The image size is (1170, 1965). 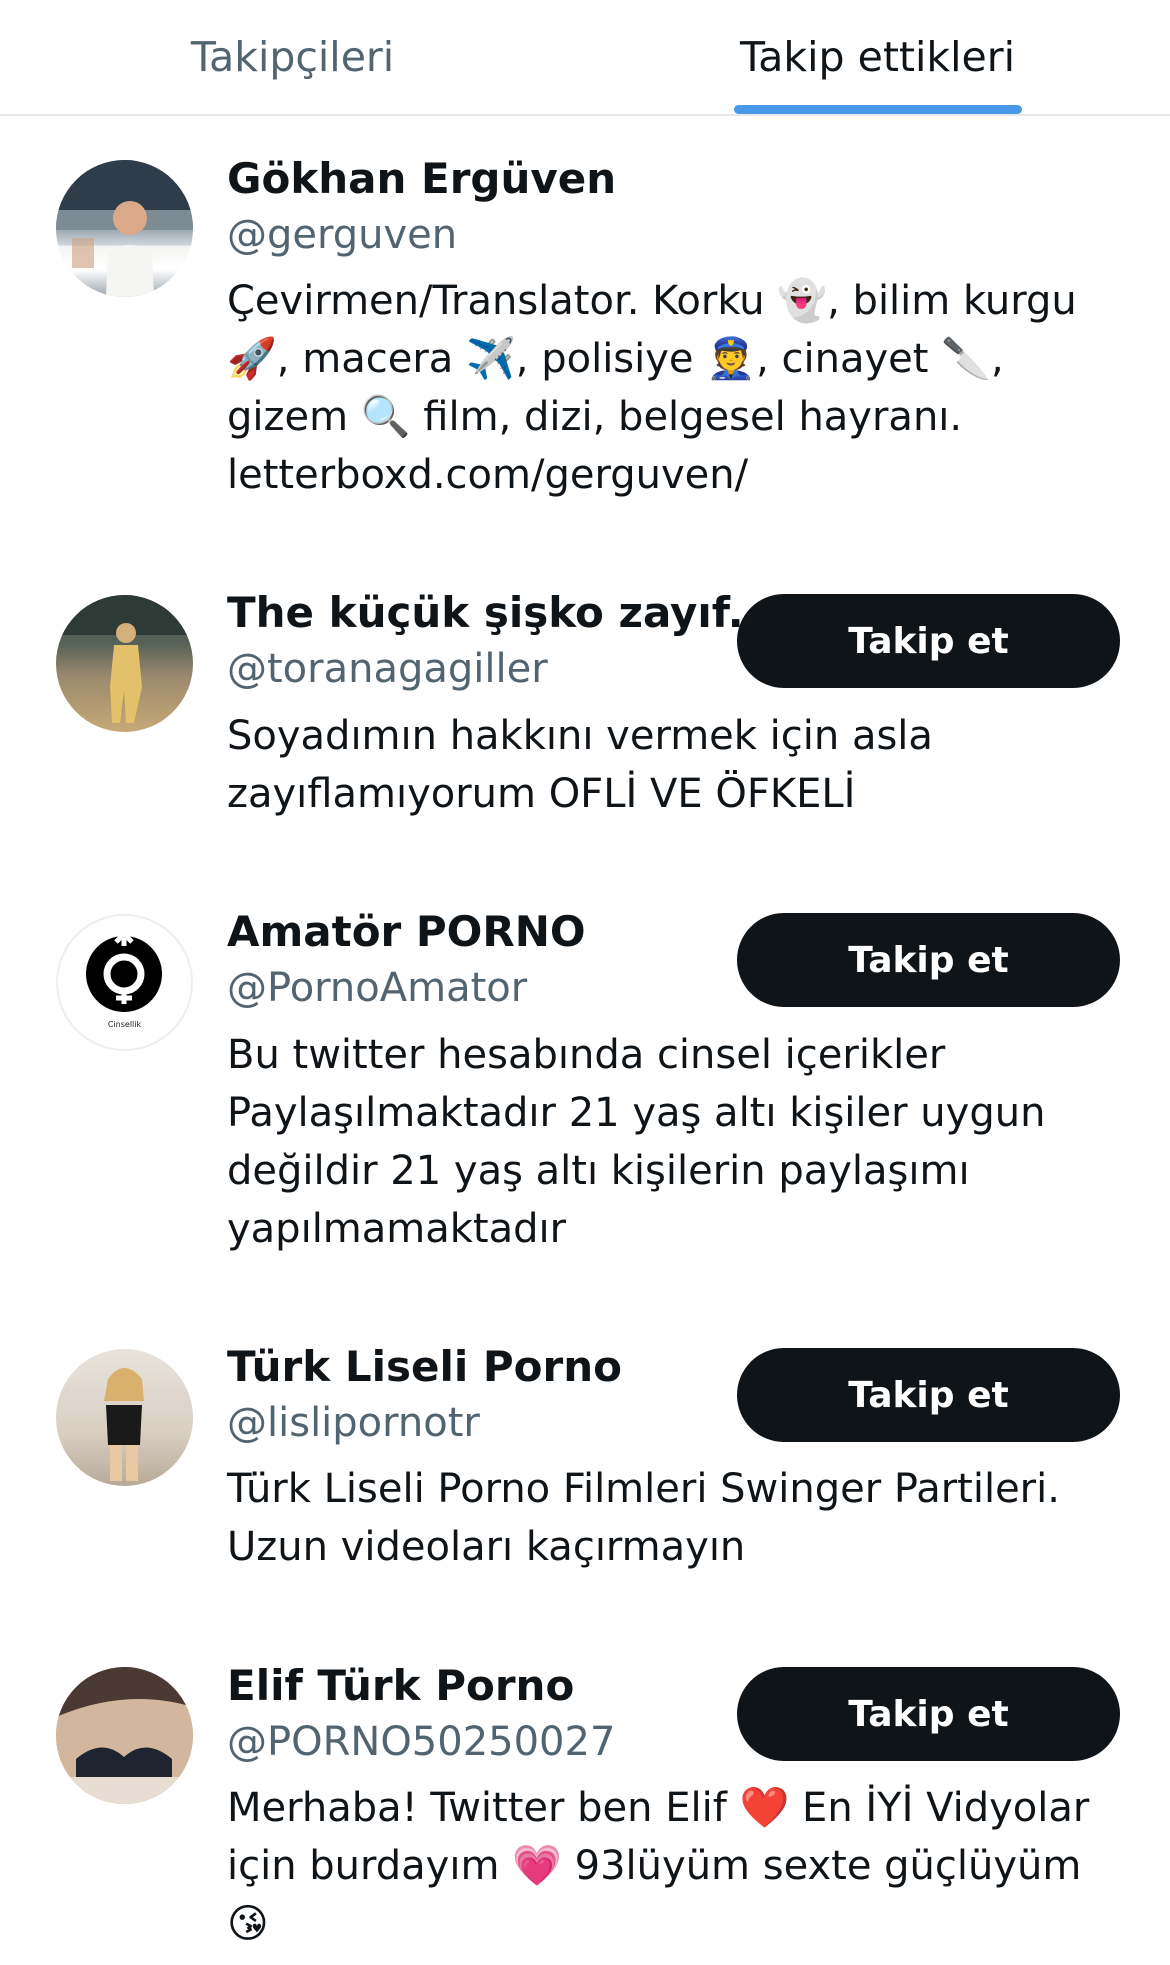 I want to click on avatar: Cinsellik, so click(x=124, y=982).